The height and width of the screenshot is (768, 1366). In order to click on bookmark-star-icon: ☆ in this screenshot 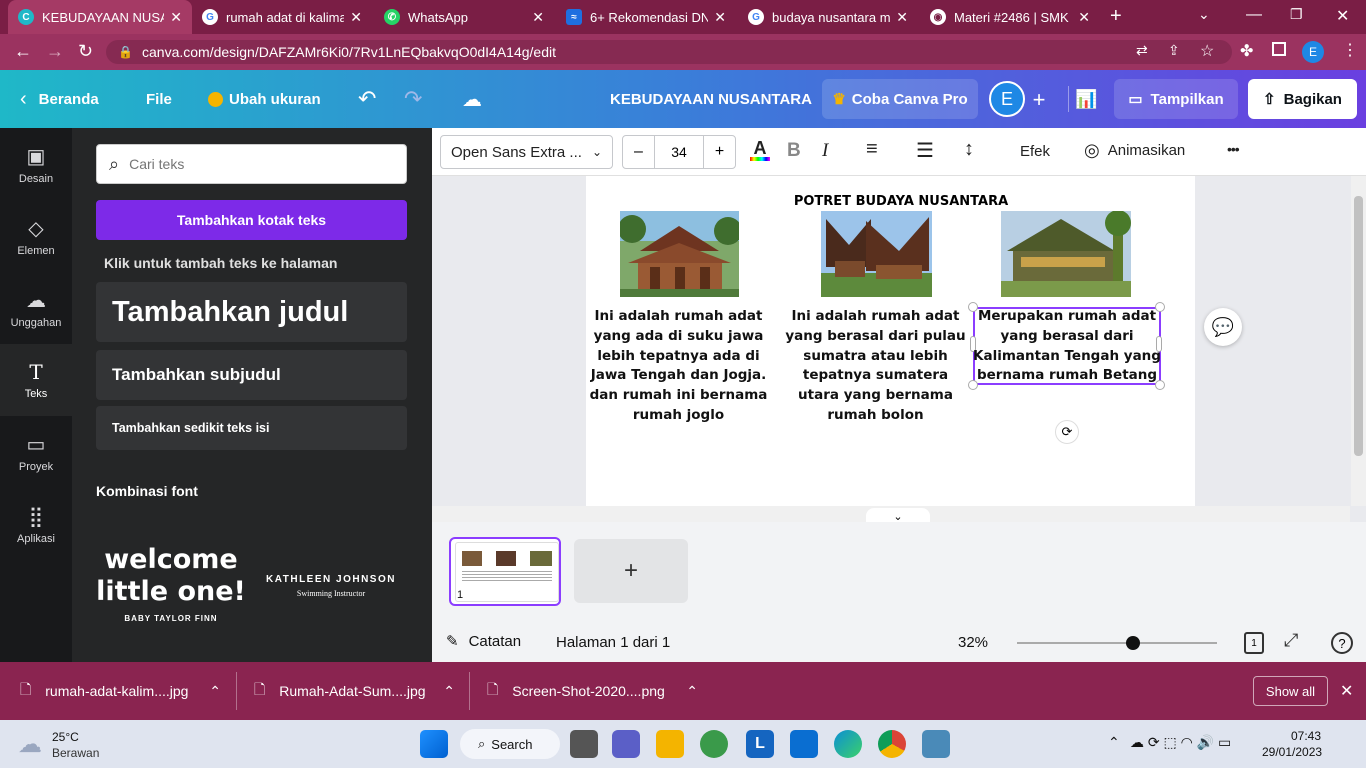, I will do `click(1207, 51)`.